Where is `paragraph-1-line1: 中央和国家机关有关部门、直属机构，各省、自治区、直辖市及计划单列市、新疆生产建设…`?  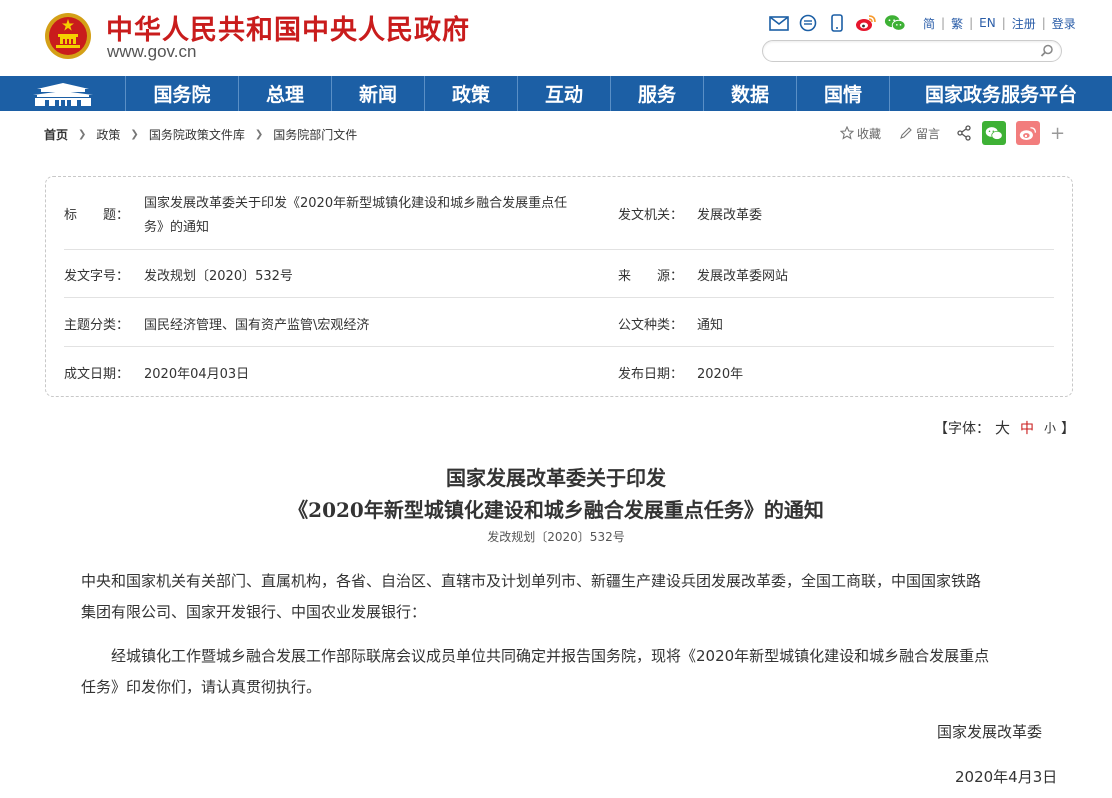 paragraph-1-line1: 中央和国家机关有关部门、直属机构，各省、自治区、直辖市及计划单列市、新疆生产建设… is located at coordinates (531, 581).